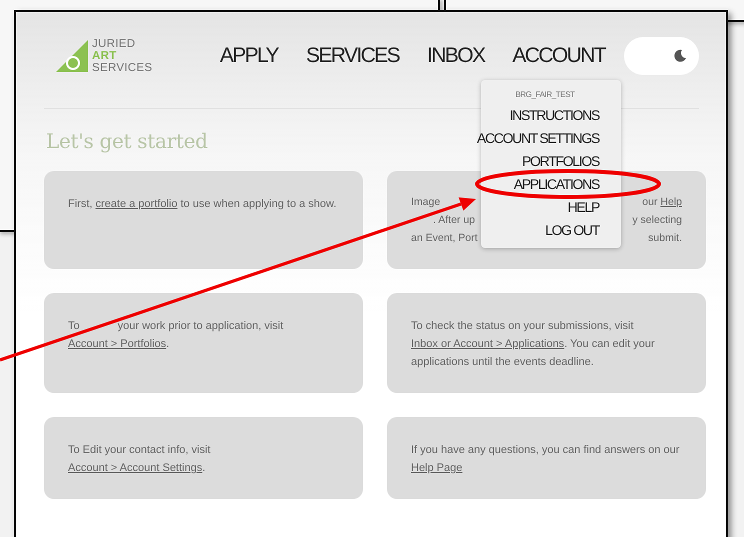 The image size is (744, 537). Describe the element at coordinates (114, 44) in the screenshot. I see `logo-text: JURIED` at that location.